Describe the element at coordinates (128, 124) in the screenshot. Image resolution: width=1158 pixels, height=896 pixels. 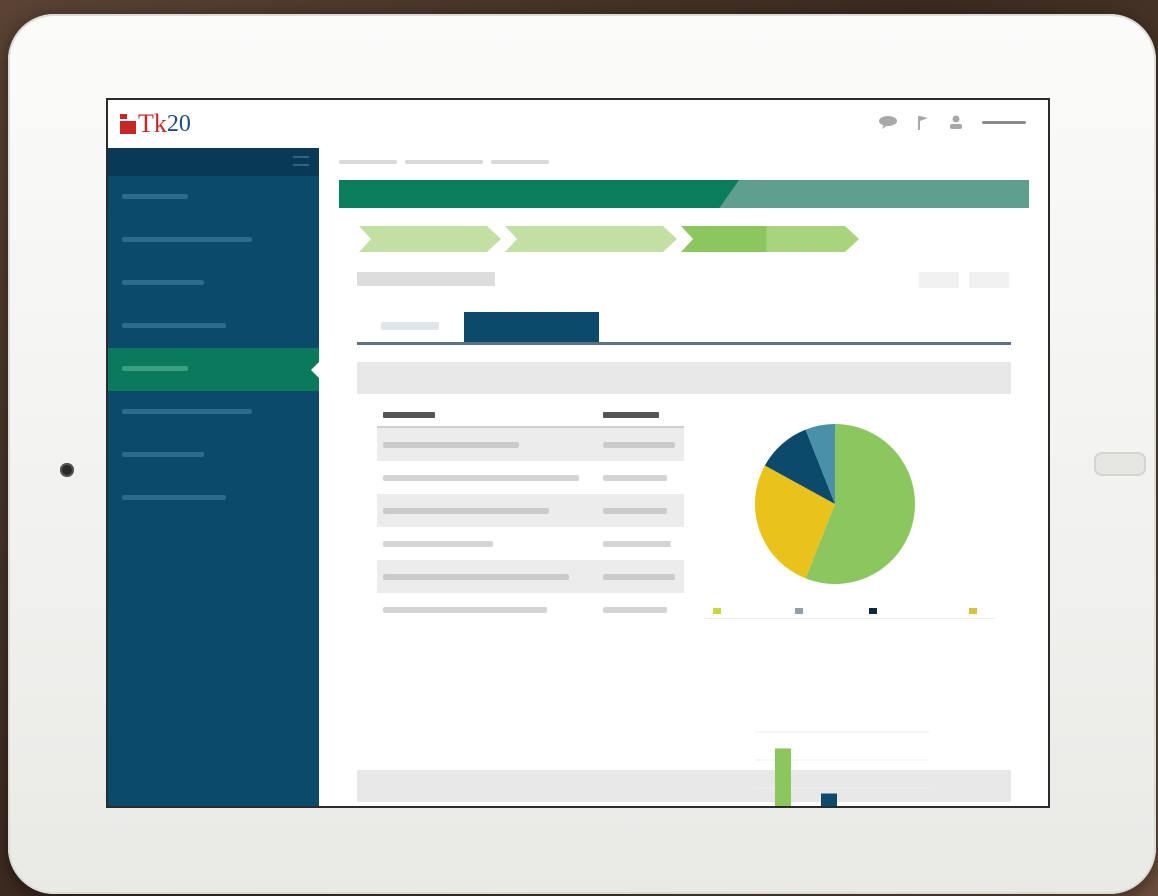
I see `logo-mark-icon` at that location.